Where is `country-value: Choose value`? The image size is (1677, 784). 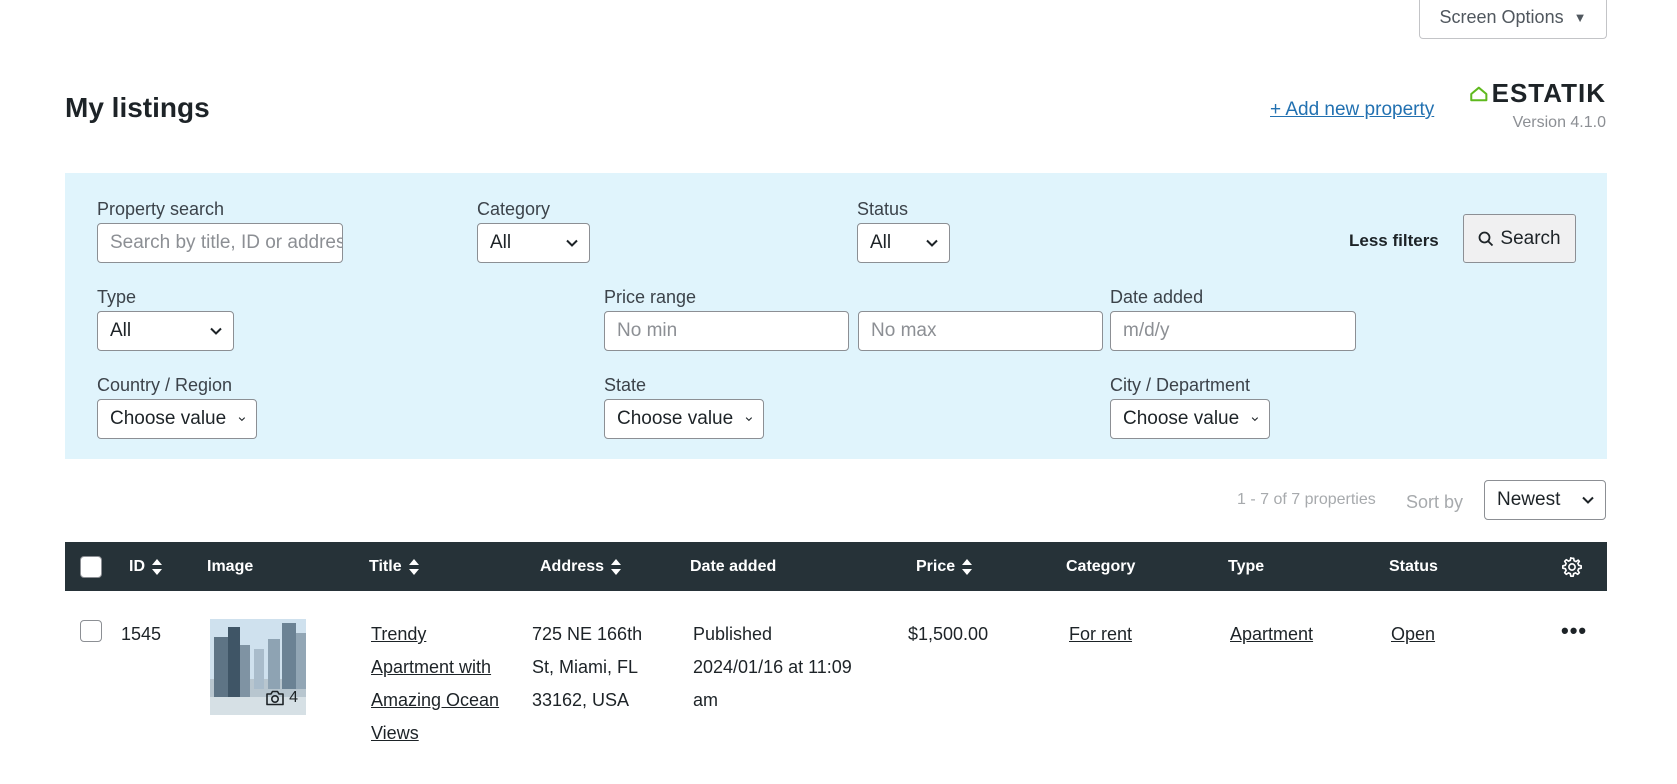
country-value: Choose value is located at coordinates (168, 418).